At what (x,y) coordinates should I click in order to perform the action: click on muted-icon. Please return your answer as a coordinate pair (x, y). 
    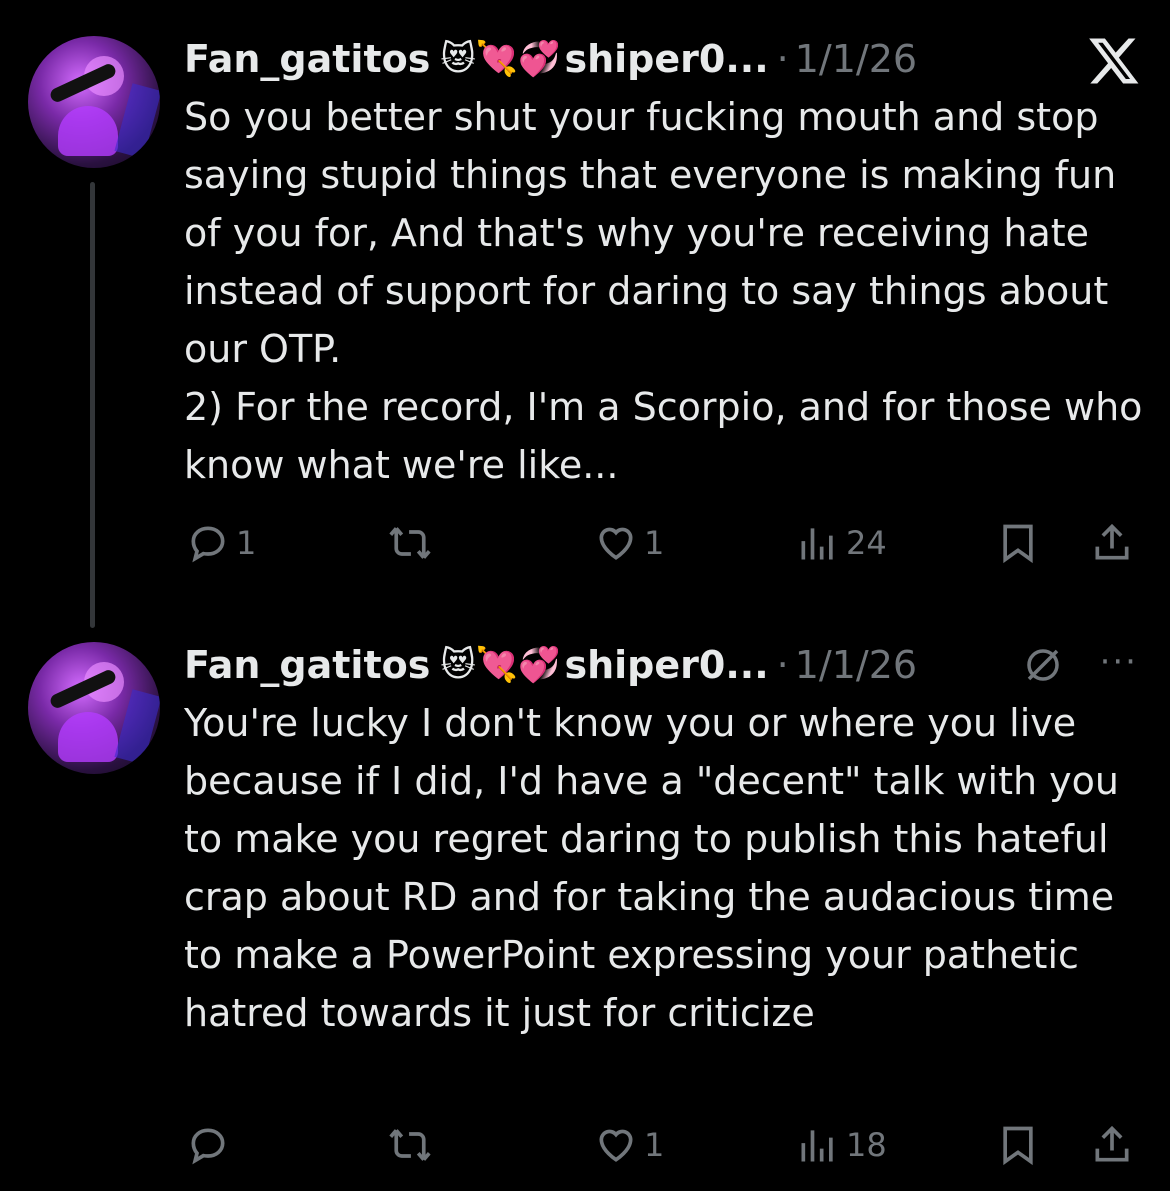
    Looking at the image, I should click on (1043, 665).